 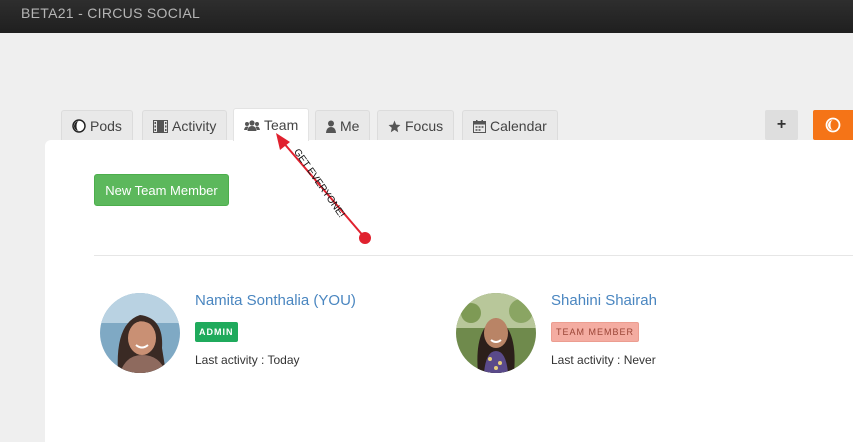 I want to click on pods-toggle-button, so click(x=833, y=125).